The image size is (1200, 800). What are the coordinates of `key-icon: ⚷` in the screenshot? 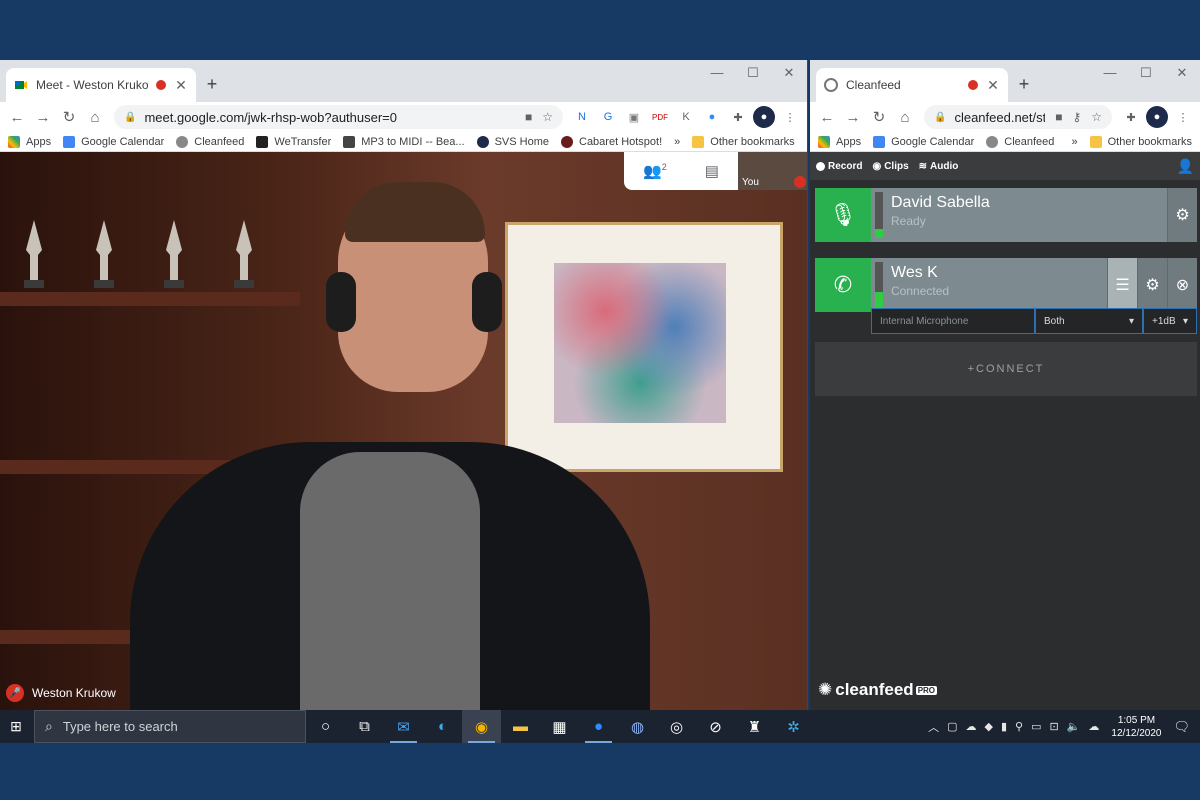 It's located at (1076, 117).